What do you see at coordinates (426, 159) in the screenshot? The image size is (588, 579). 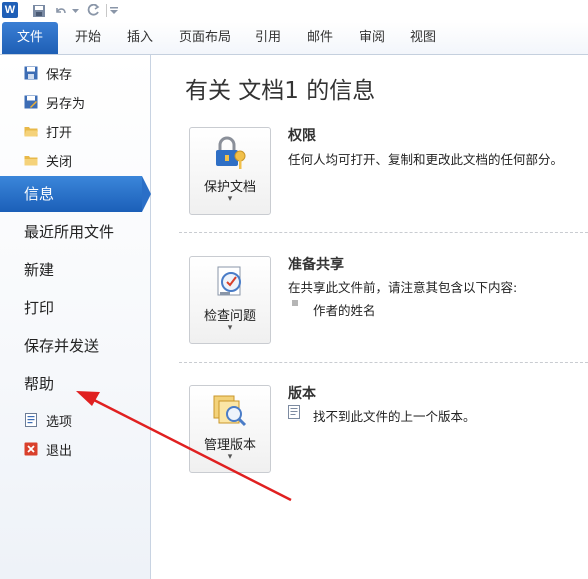 I see `permissions-description: 任何人均可打开、复制和更改此文档的任何部分。` at bounding box center [426, 159].